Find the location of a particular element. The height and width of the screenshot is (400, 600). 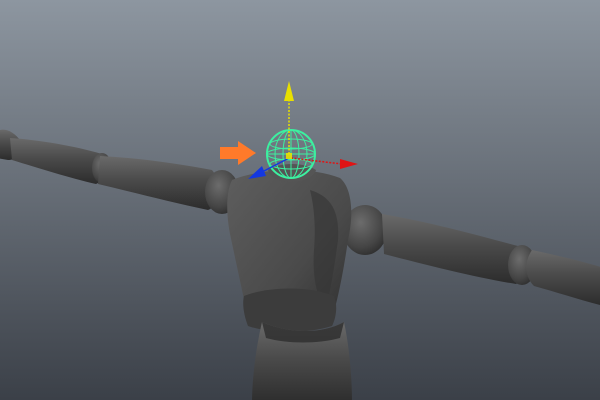

orange-arrow-shaft is located at coordinates (230, 153).